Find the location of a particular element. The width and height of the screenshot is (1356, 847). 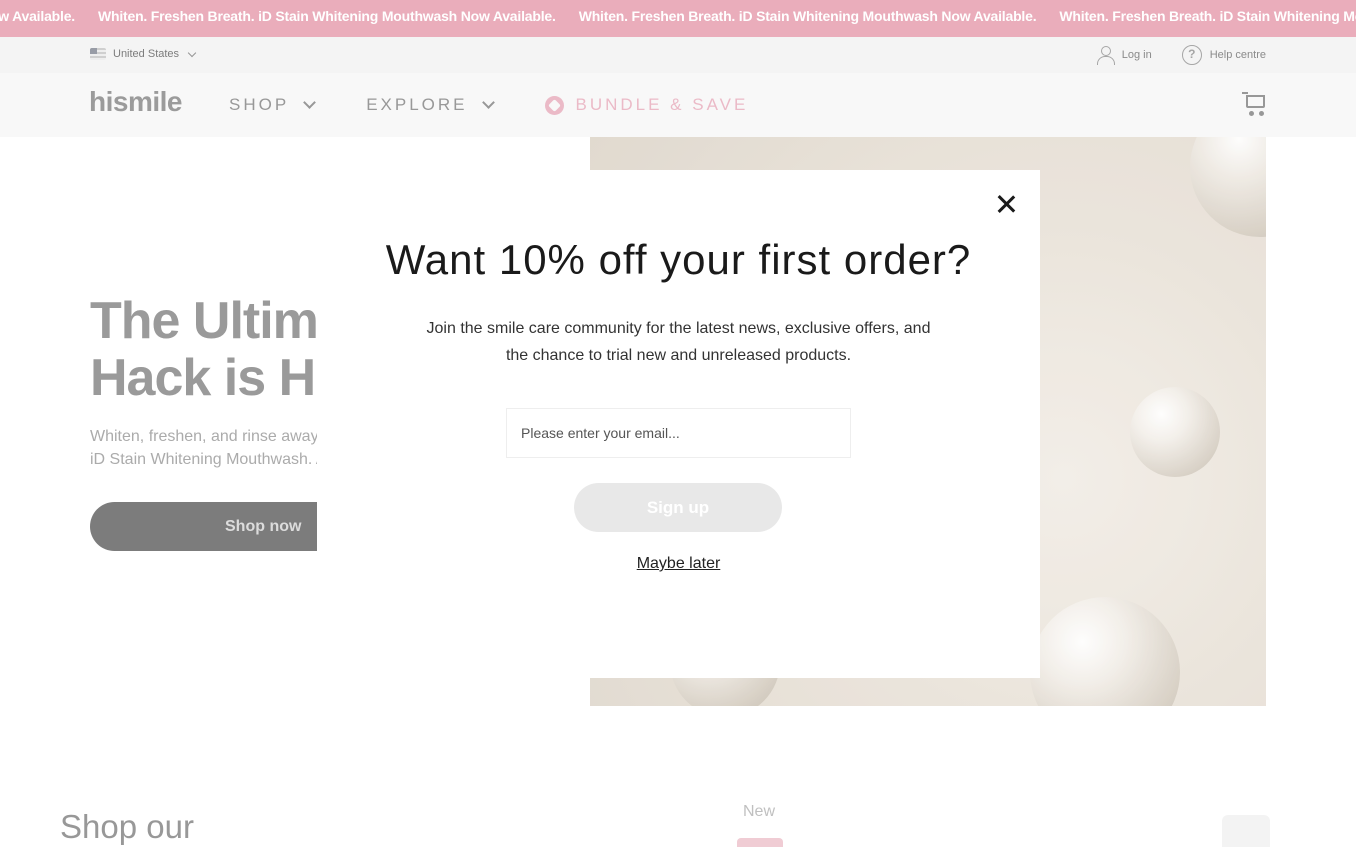

maybe-later-link: Maybe later is located at coordinates (679, 563).